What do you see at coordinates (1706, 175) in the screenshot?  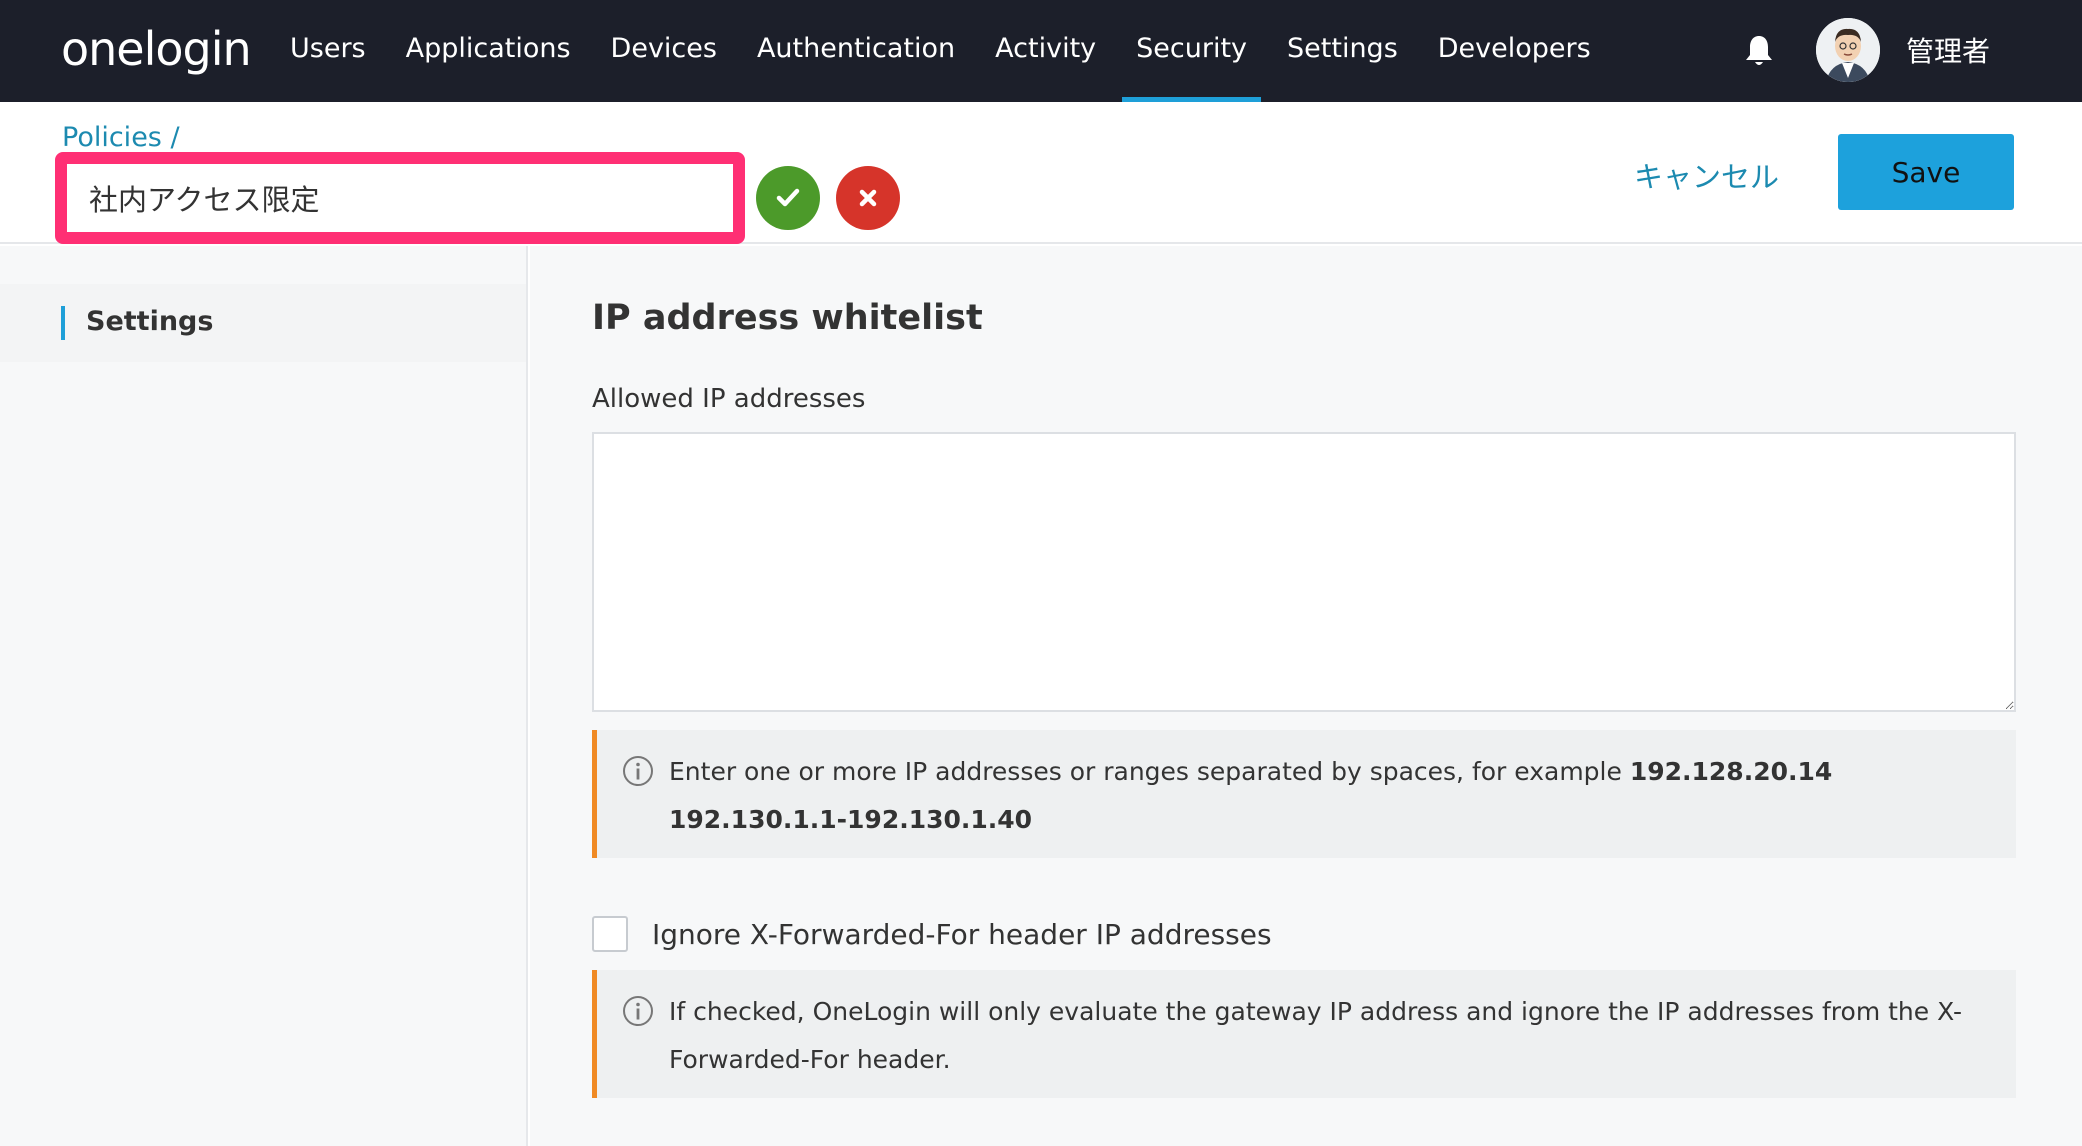 I see `cancel-link: キャンセル` at bounding box center [1706, 175].